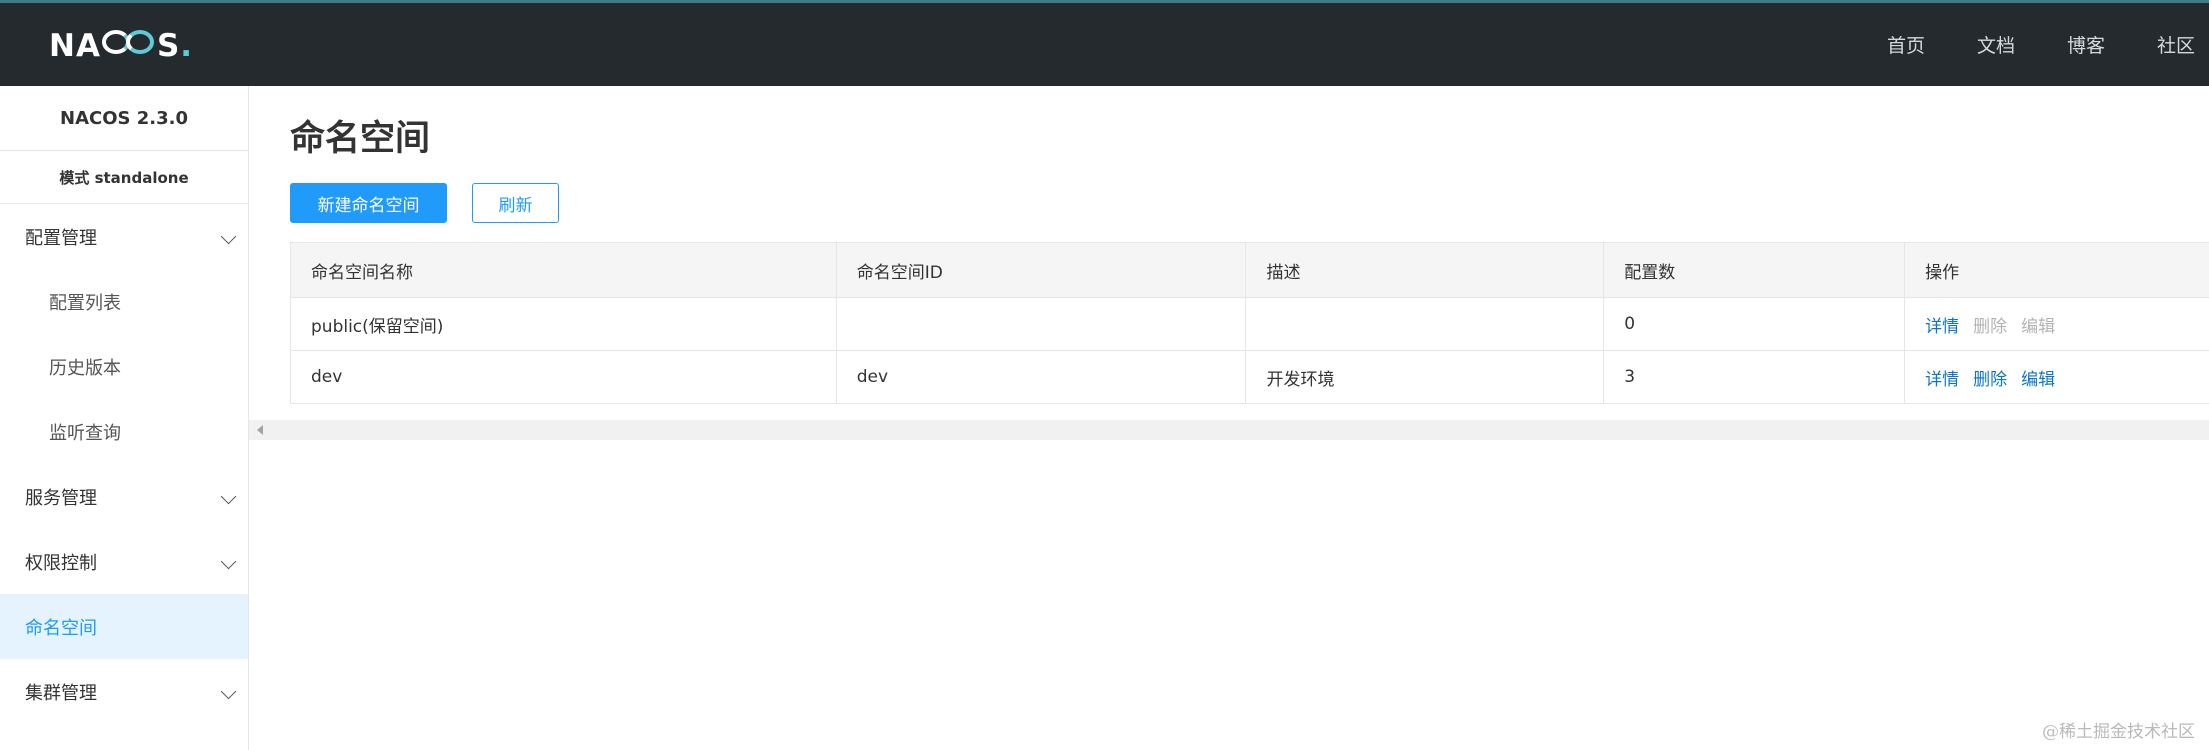 The height and width of the screenshot is (750, 2209). I want to click on table-row: public(保留空间) 0 详情 删除 编辑, so click(1250, 324).